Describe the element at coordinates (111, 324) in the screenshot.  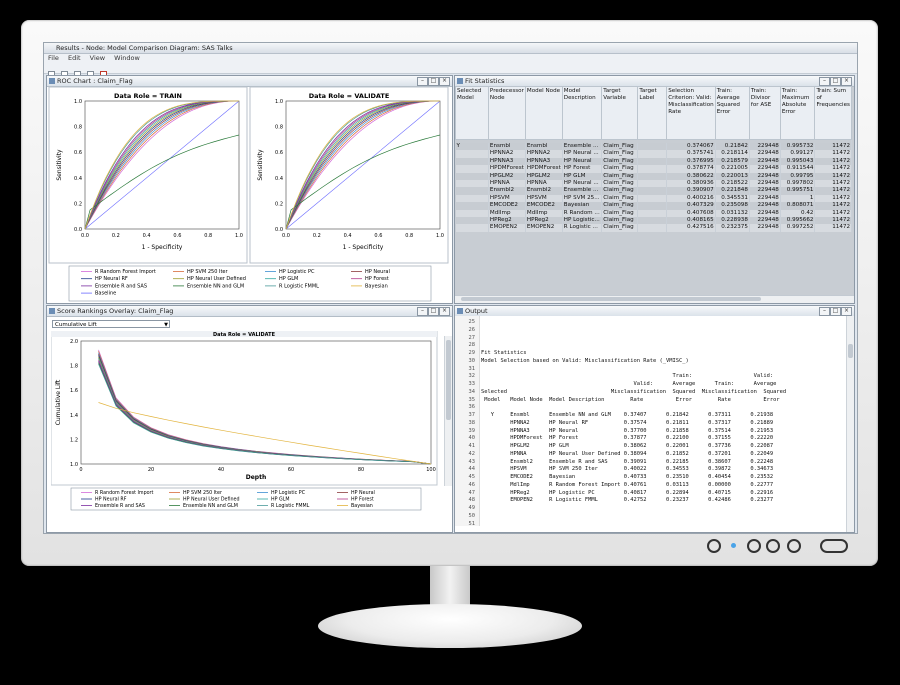
I see `chart-type-dropdown: Cumulative Lift ▼` at that location.